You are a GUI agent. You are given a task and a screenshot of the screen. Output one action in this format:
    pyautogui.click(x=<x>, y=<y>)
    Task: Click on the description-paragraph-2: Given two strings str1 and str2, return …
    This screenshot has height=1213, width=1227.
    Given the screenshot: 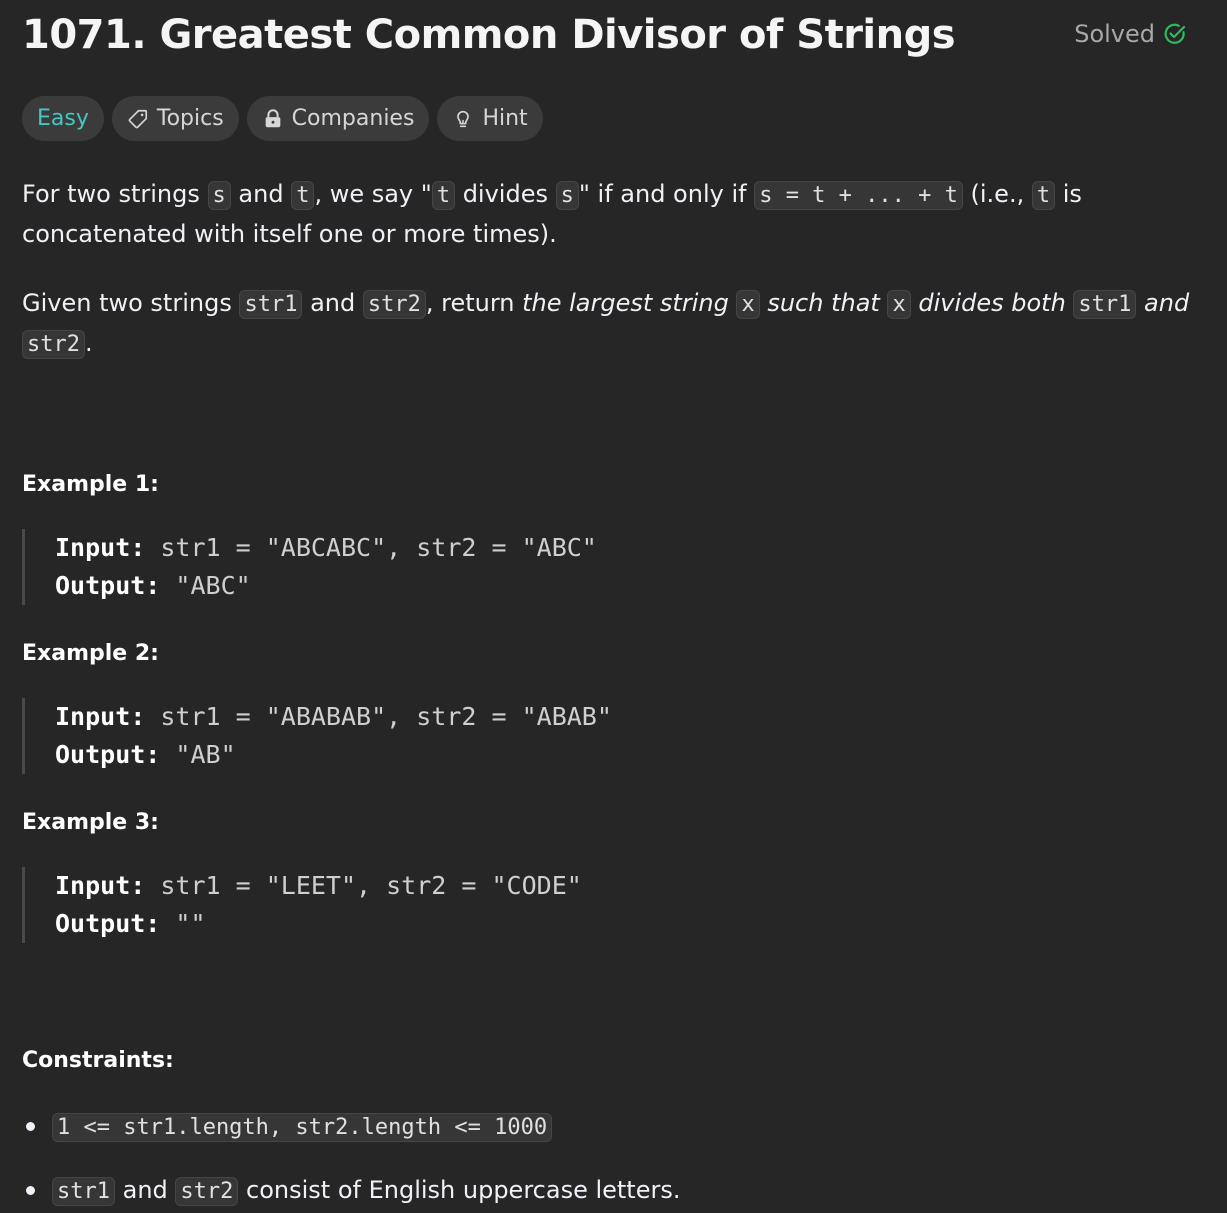 What is the action you would take?
    pyautogui.click(x=613, y=324)
    